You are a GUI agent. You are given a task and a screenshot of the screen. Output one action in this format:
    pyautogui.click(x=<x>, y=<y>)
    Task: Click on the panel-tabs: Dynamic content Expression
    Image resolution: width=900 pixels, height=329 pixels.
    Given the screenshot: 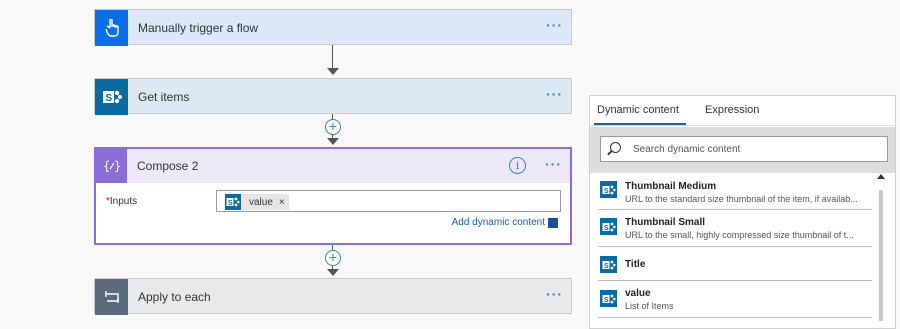 What is the action you would take?
    pyautogui.click(x=742, y=111)
    